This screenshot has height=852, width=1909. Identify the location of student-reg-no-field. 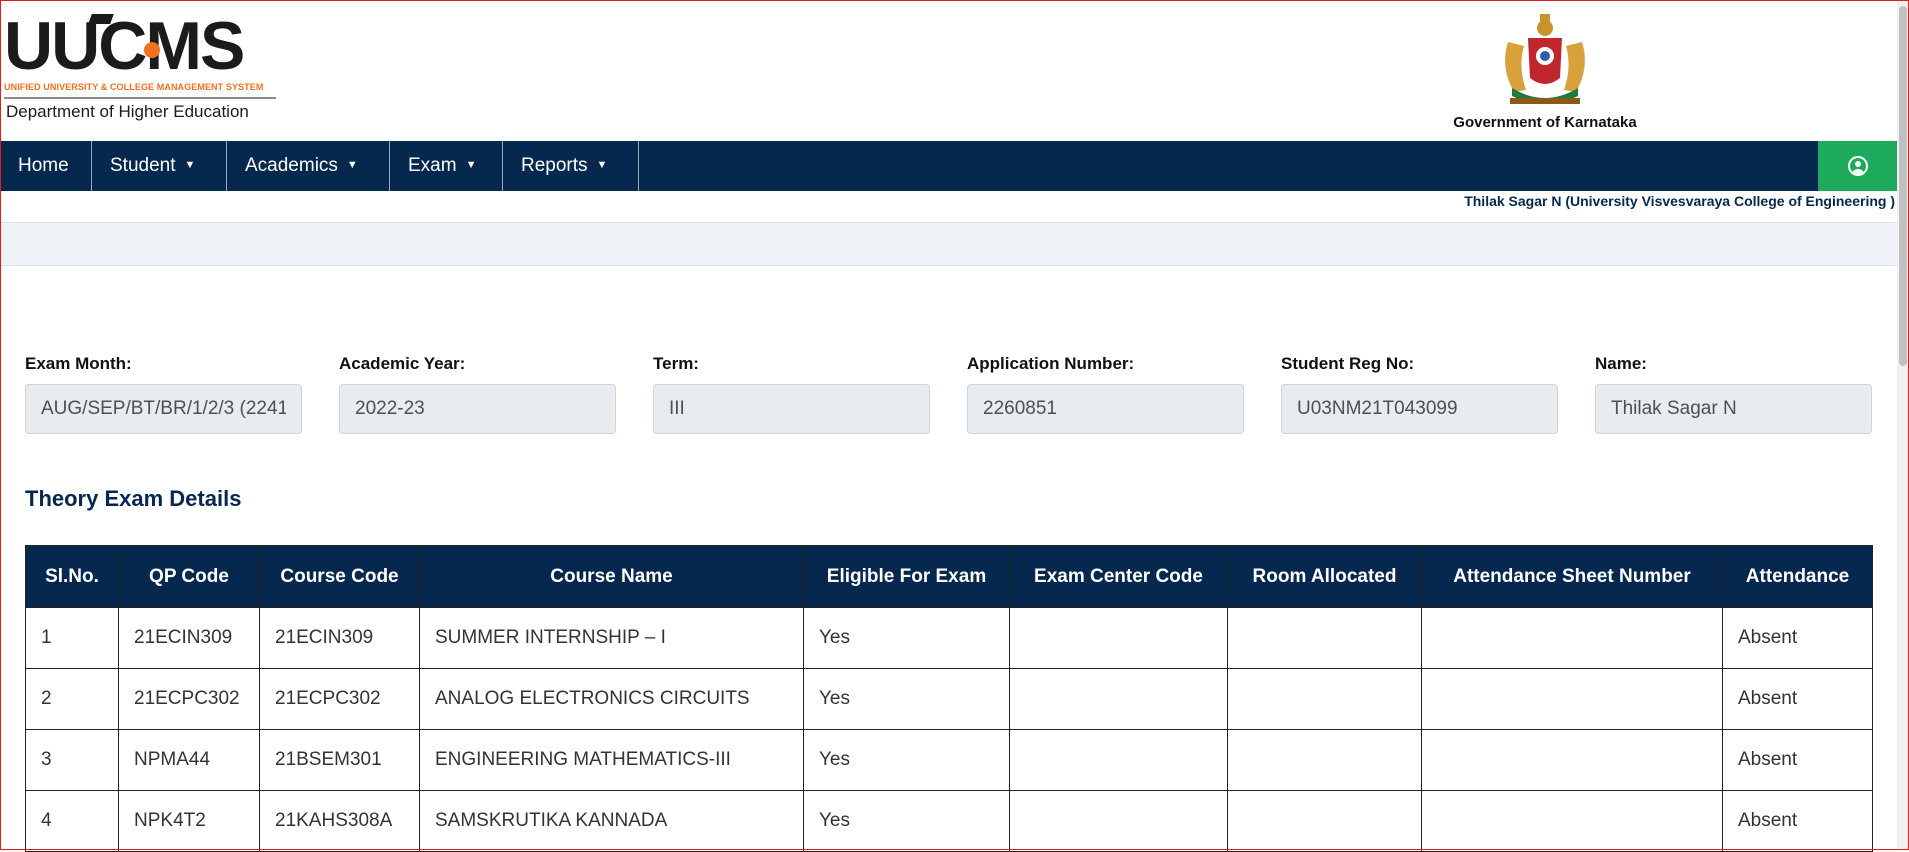
(1419, 409).